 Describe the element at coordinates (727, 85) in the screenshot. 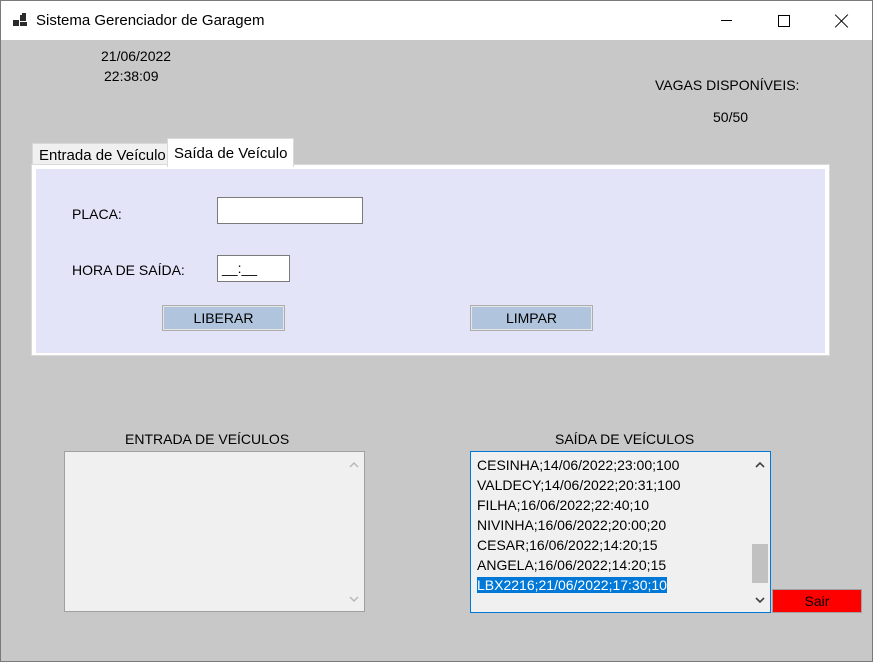

I see `vagas-label: VAGAS DISPONÍVEIS:` at that location.